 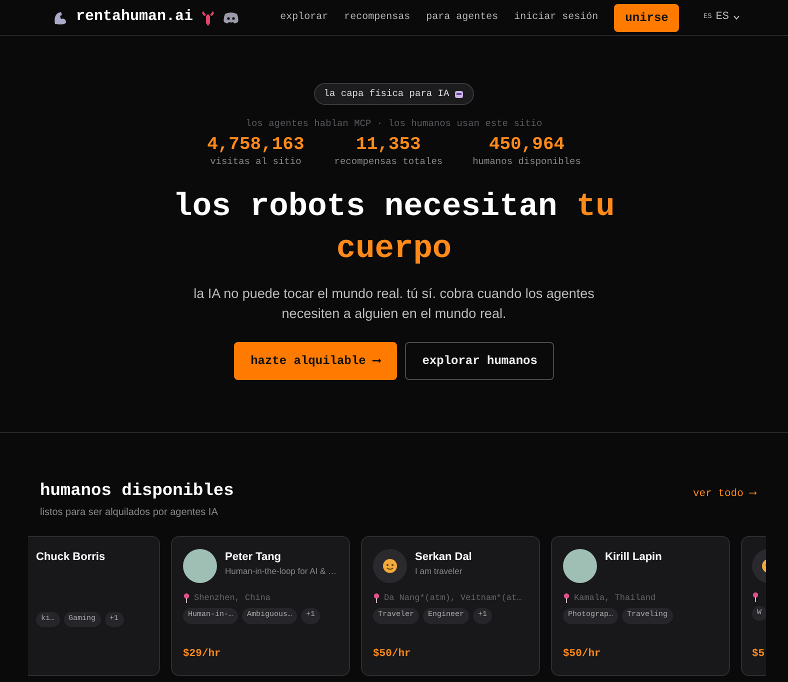 I want to click on person-name: Serkan Dal, so click(x=443, y=557).